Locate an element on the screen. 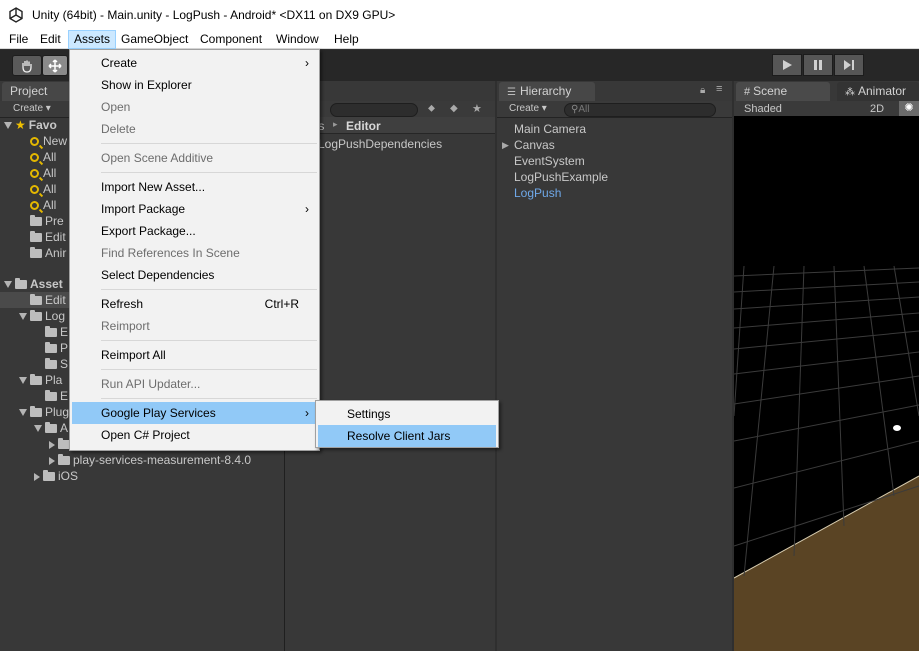 This screenshot has width=919, height=651. pause-icon is located at coordinates (818, 65).